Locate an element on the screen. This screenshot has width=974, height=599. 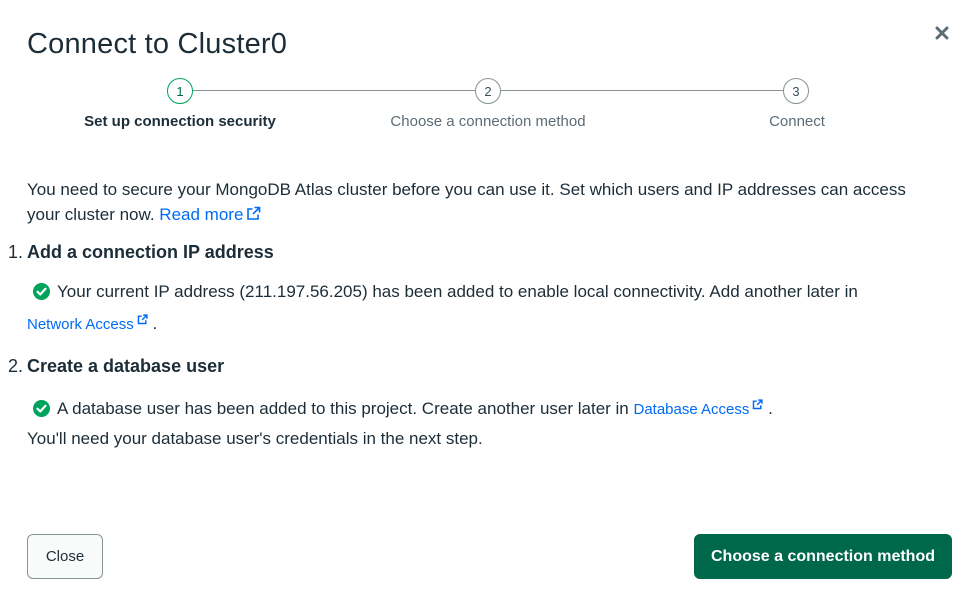
database-access-label: Database Access is located at coordinates (691, 409).